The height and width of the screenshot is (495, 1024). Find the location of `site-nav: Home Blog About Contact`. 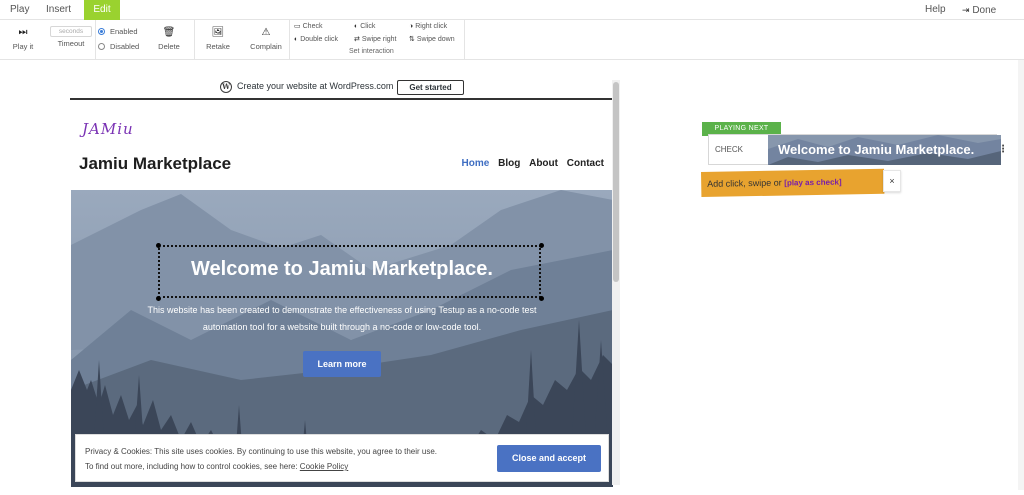

site-nav: Home Blog About Contact is located at coordinates (530, 163).